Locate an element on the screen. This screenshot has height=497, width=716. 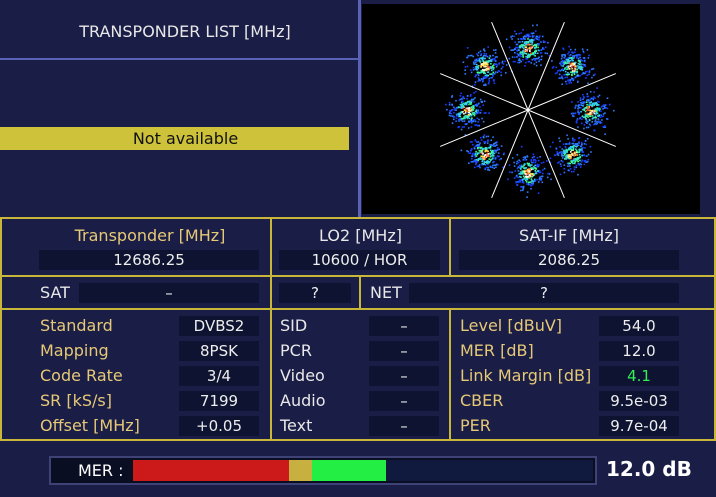
param-value-mapping: 8PSK is located at coordinates (219, 351).